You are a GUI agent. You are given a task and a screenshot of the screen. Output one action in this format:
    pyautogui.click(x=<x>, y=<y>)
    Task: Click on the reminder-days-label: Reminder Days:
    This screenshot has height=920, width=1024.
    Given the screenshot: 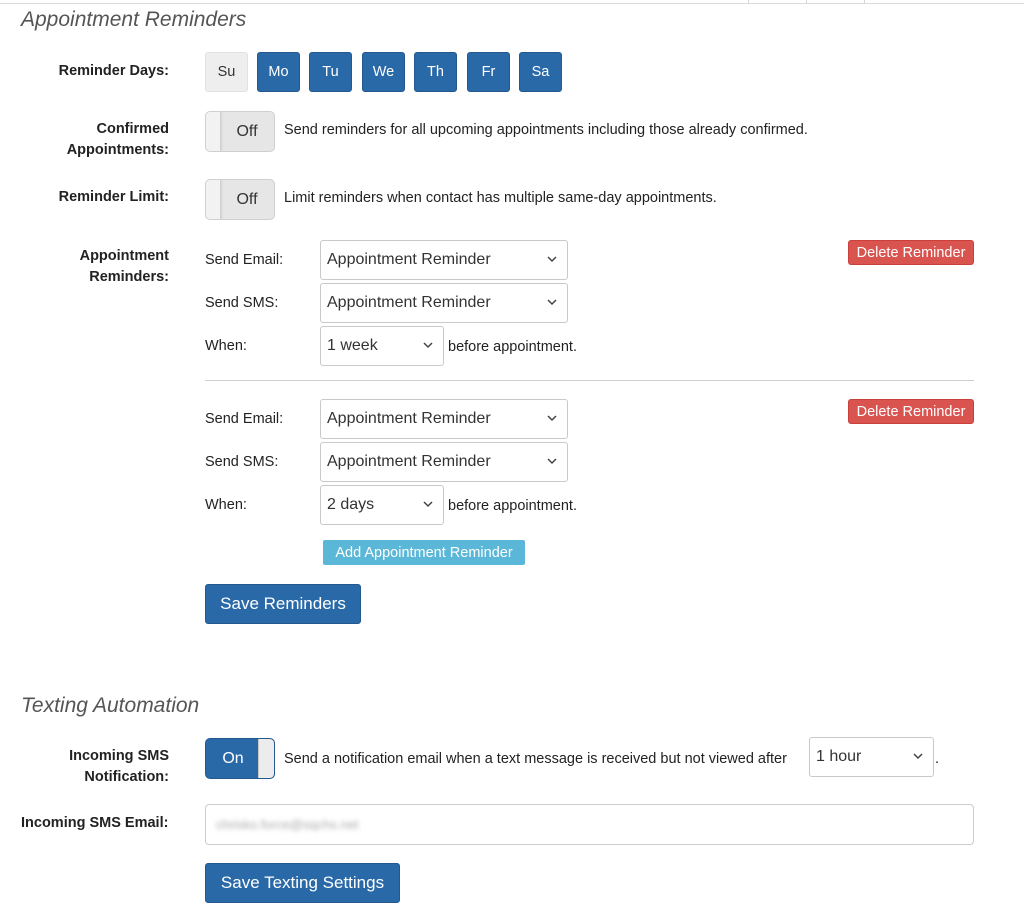 What is the action you would take?
    pyautogui.click(x=113, y=71)
    